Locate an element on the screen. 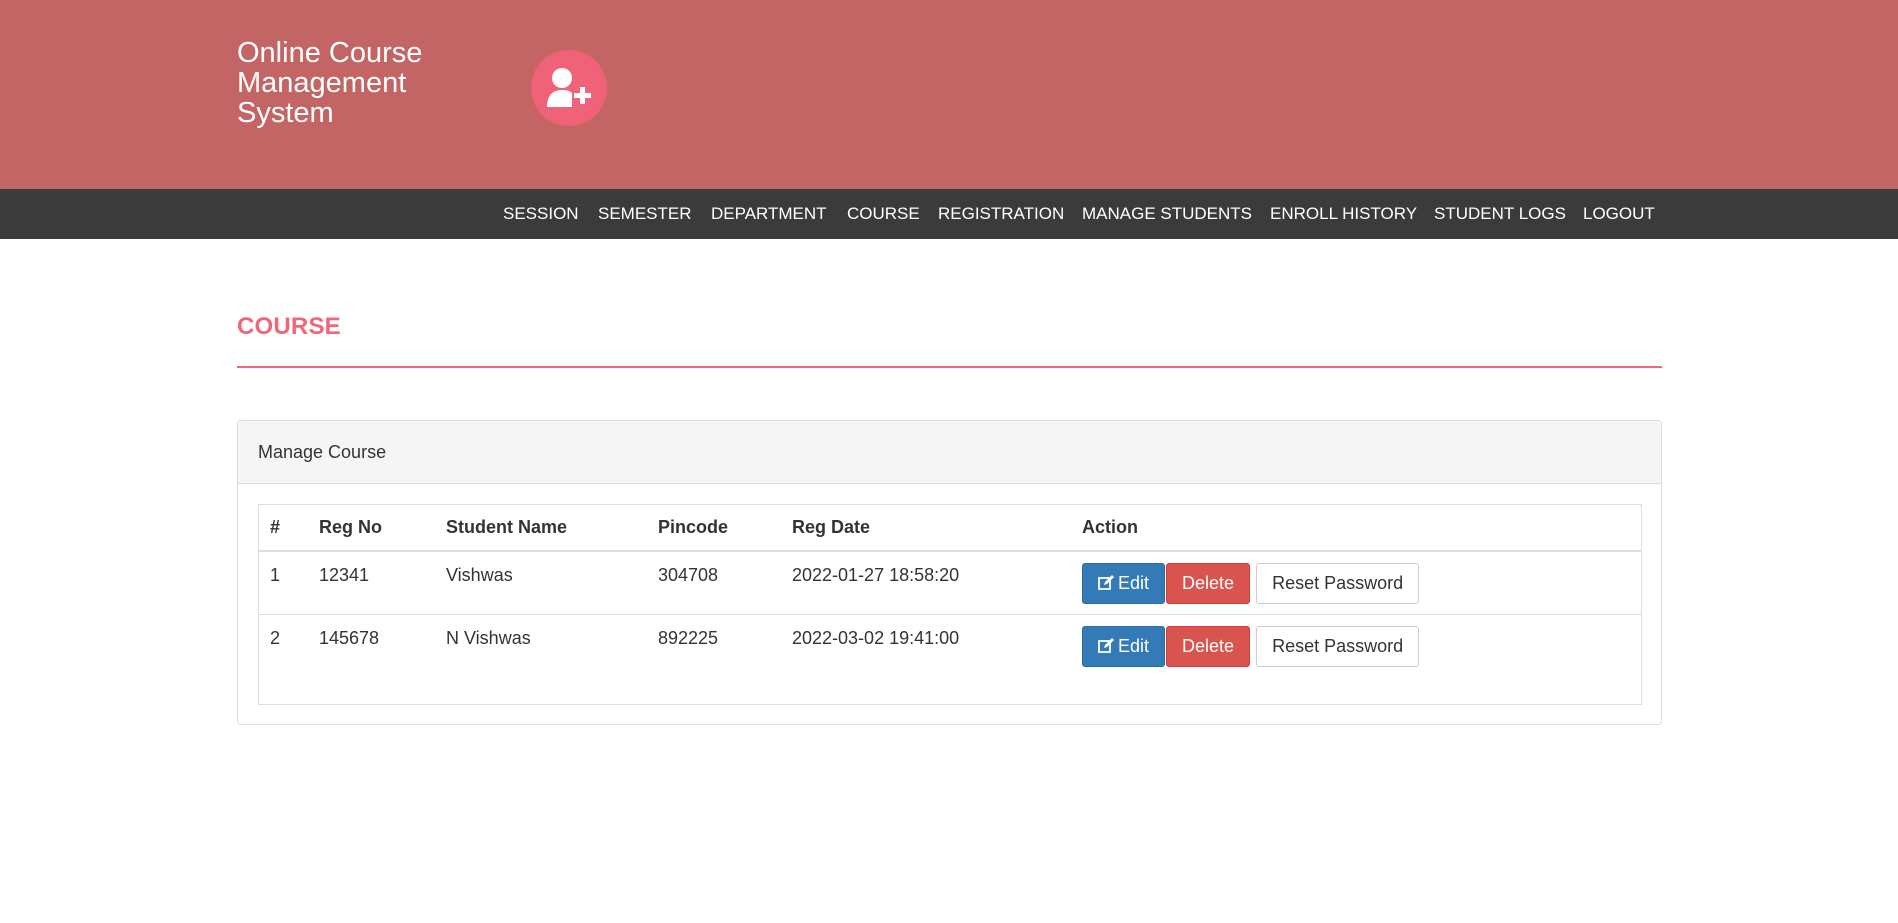 Image resolution: width=1898 pixels, height=923 pixels. cell-number: 2 is located at coordinates (275, 637).